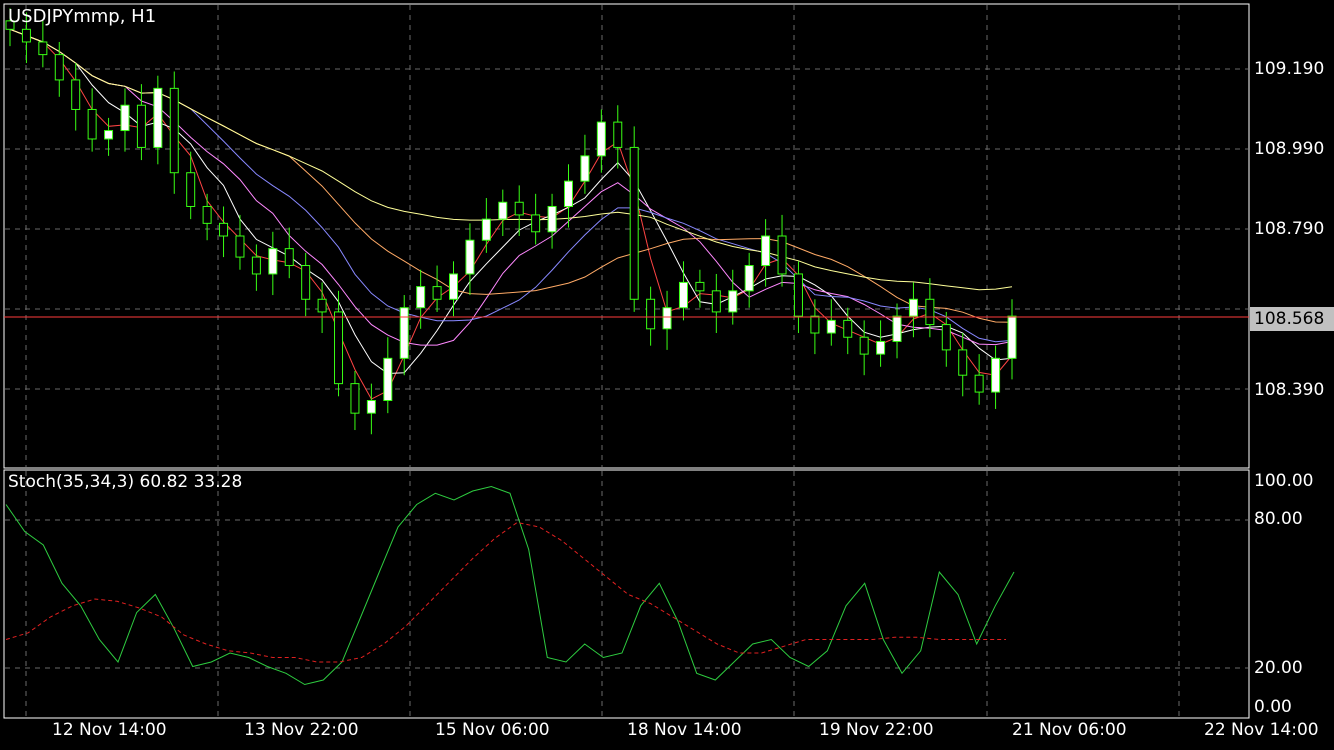  What do you see at coordinates (684, 730) in the screenshot?
I see `time-label: 18 Nov 14:00` at bounding box center [684, 730].